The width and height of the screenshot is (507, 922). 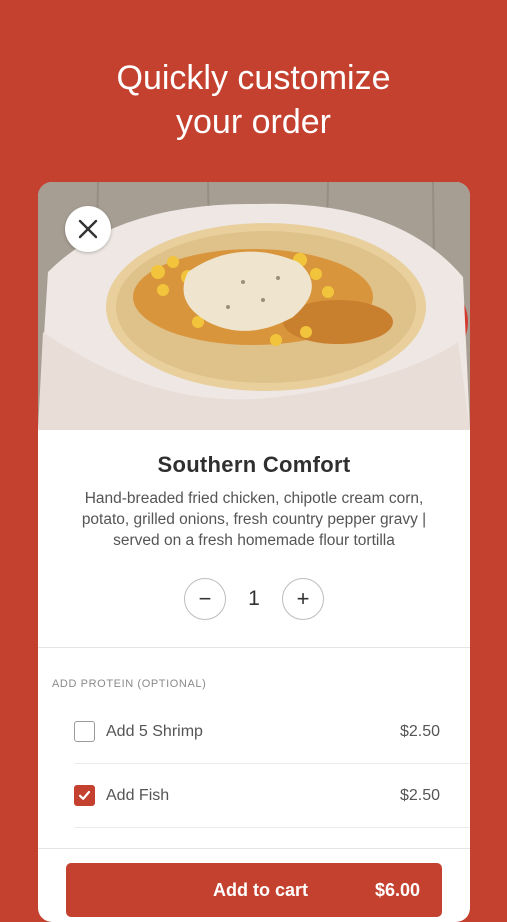 I want to click on plus-icon: +, so click(x=303, y=598).